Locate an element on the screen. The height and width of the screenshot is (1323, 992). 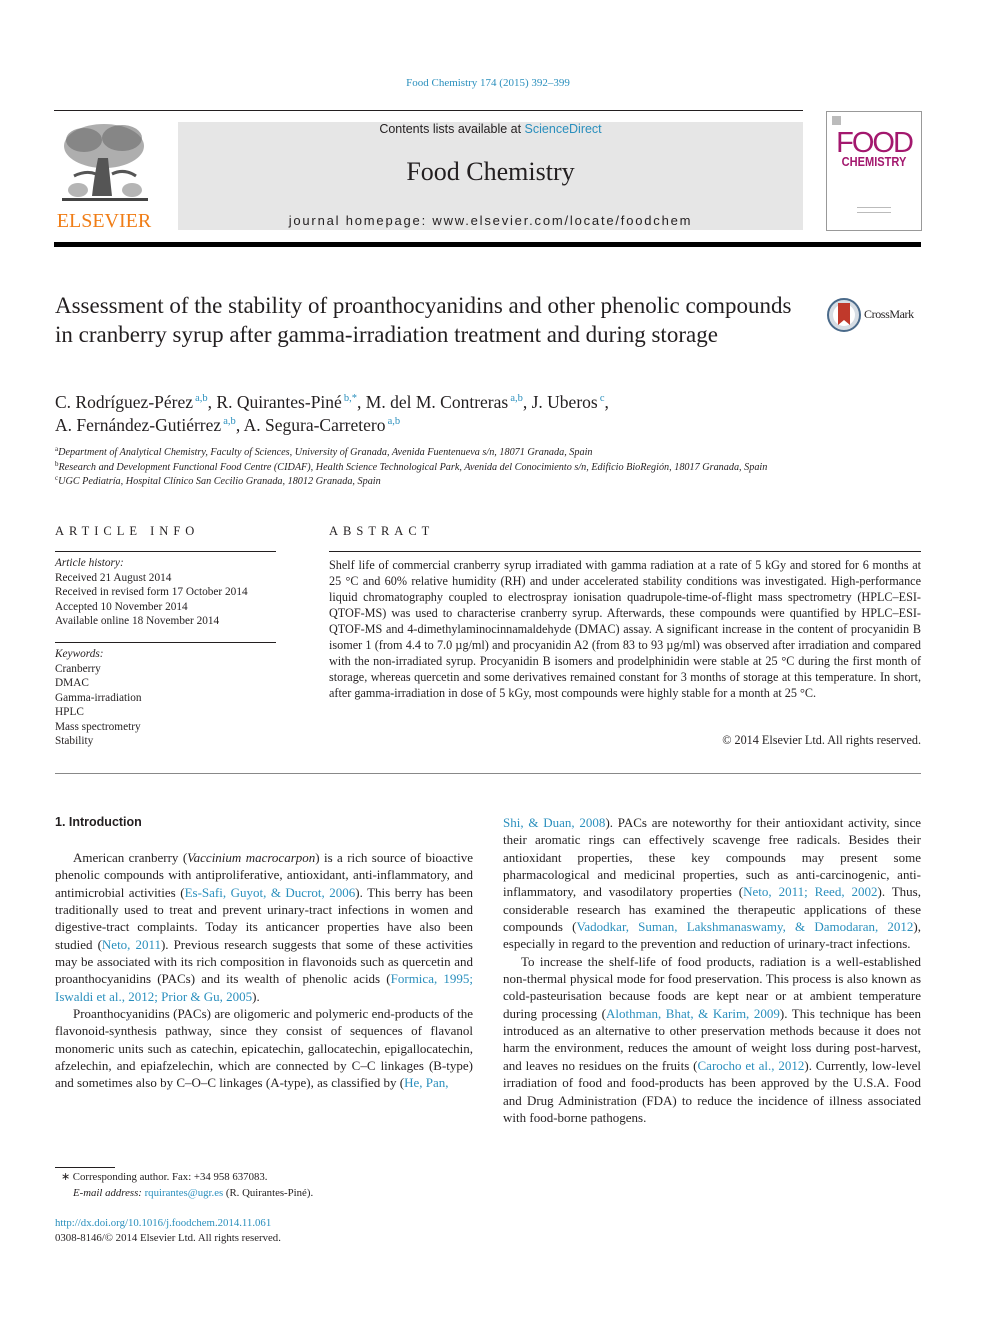
author-name: A. Segura-Carretero is located at coordinates (315, 425).